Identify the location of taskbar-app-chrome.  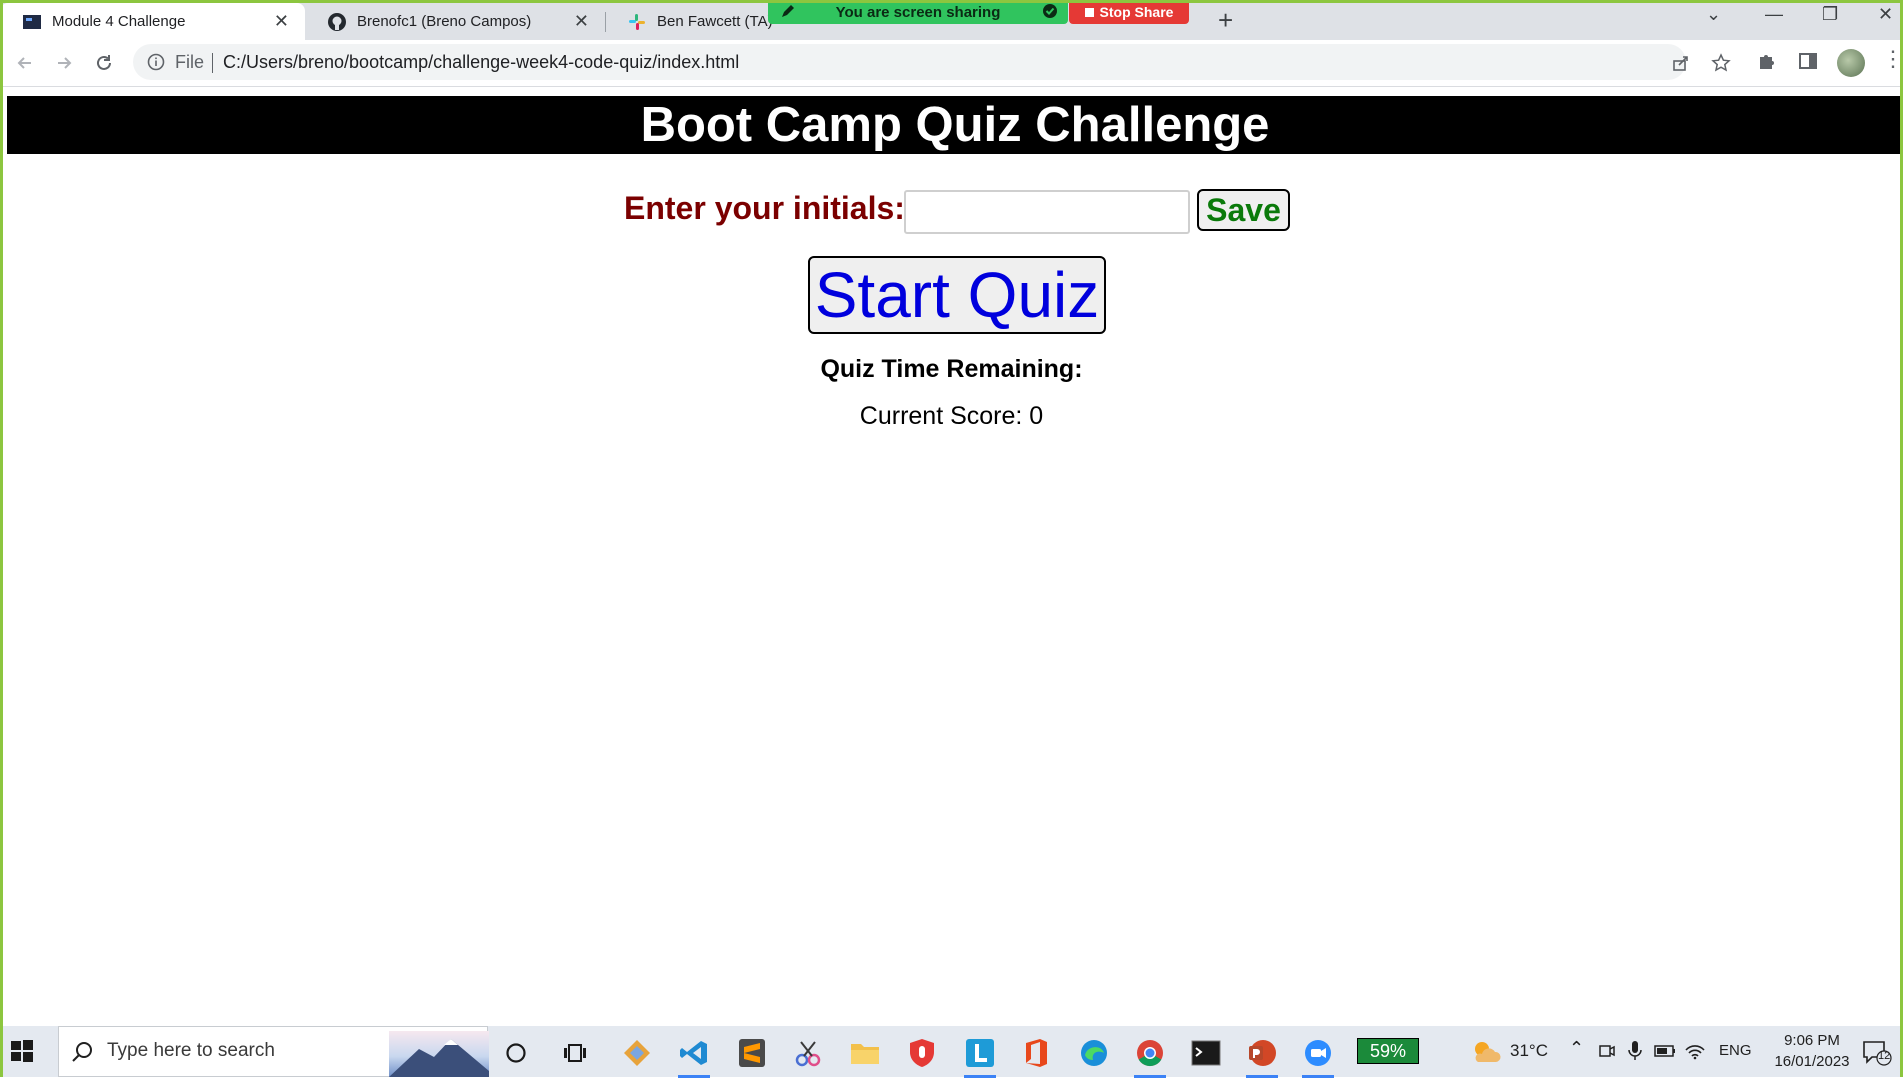
(1150, 1055).